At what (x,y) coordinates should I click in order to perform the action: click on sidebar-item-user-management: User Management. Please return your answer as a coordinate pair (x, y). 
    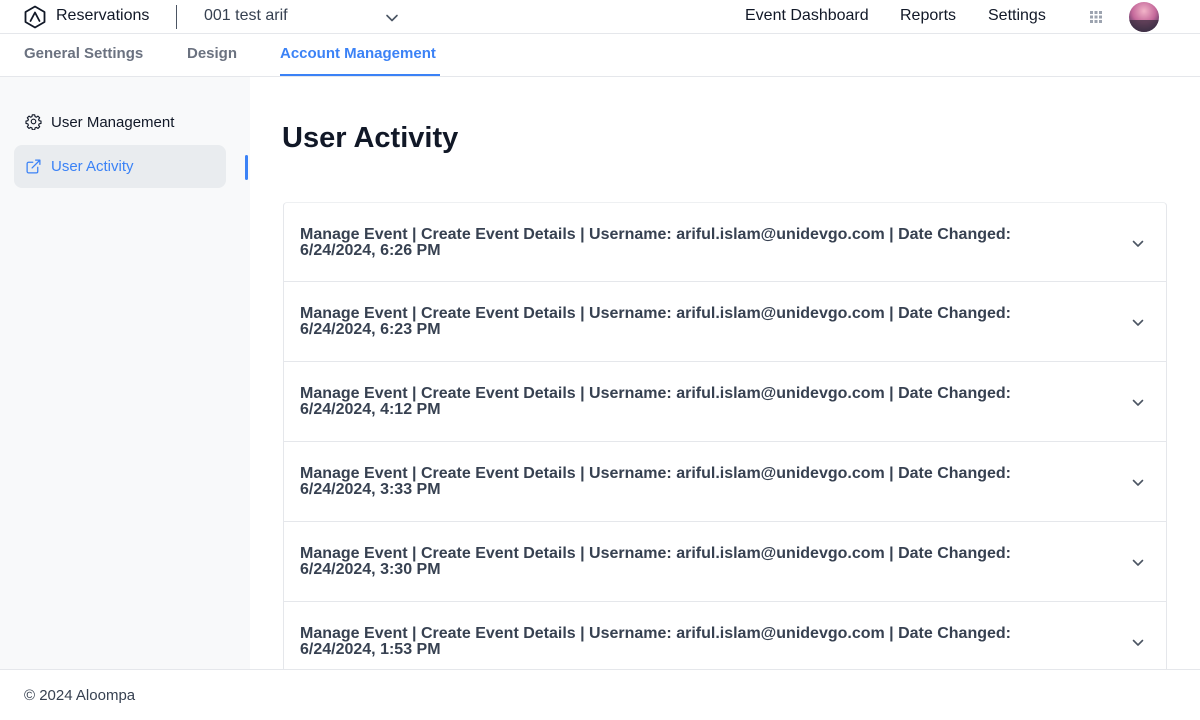
    Looking at the image, I should click on (120, 122).